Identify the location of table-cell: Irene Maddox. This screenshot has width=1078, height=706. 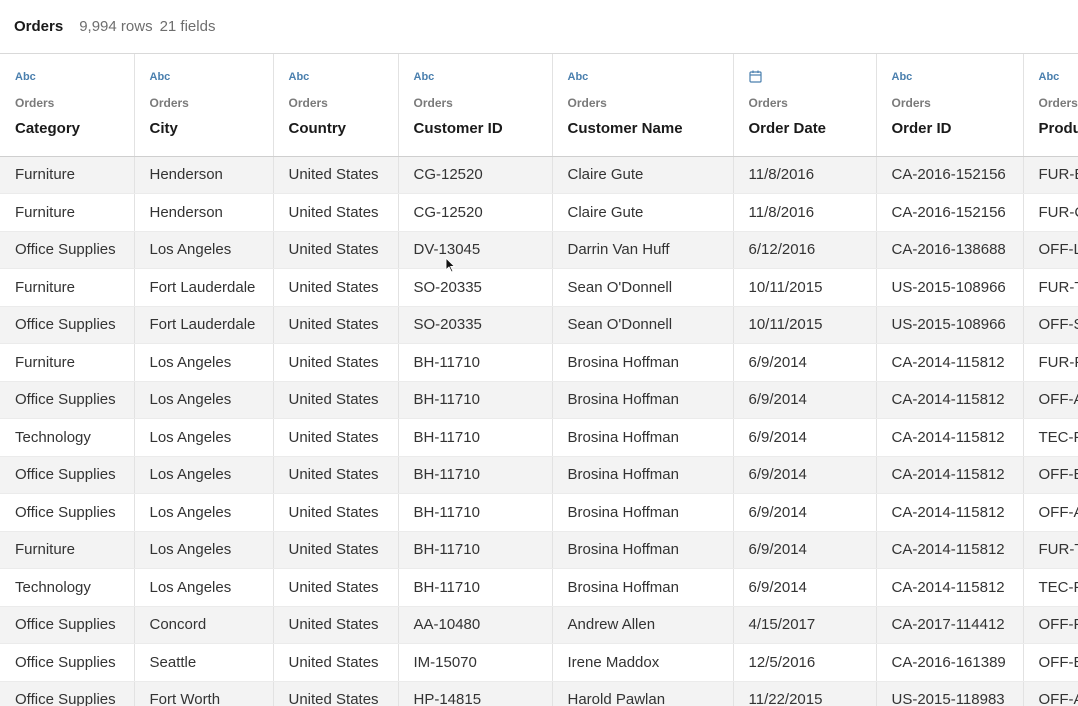
(643, 662).